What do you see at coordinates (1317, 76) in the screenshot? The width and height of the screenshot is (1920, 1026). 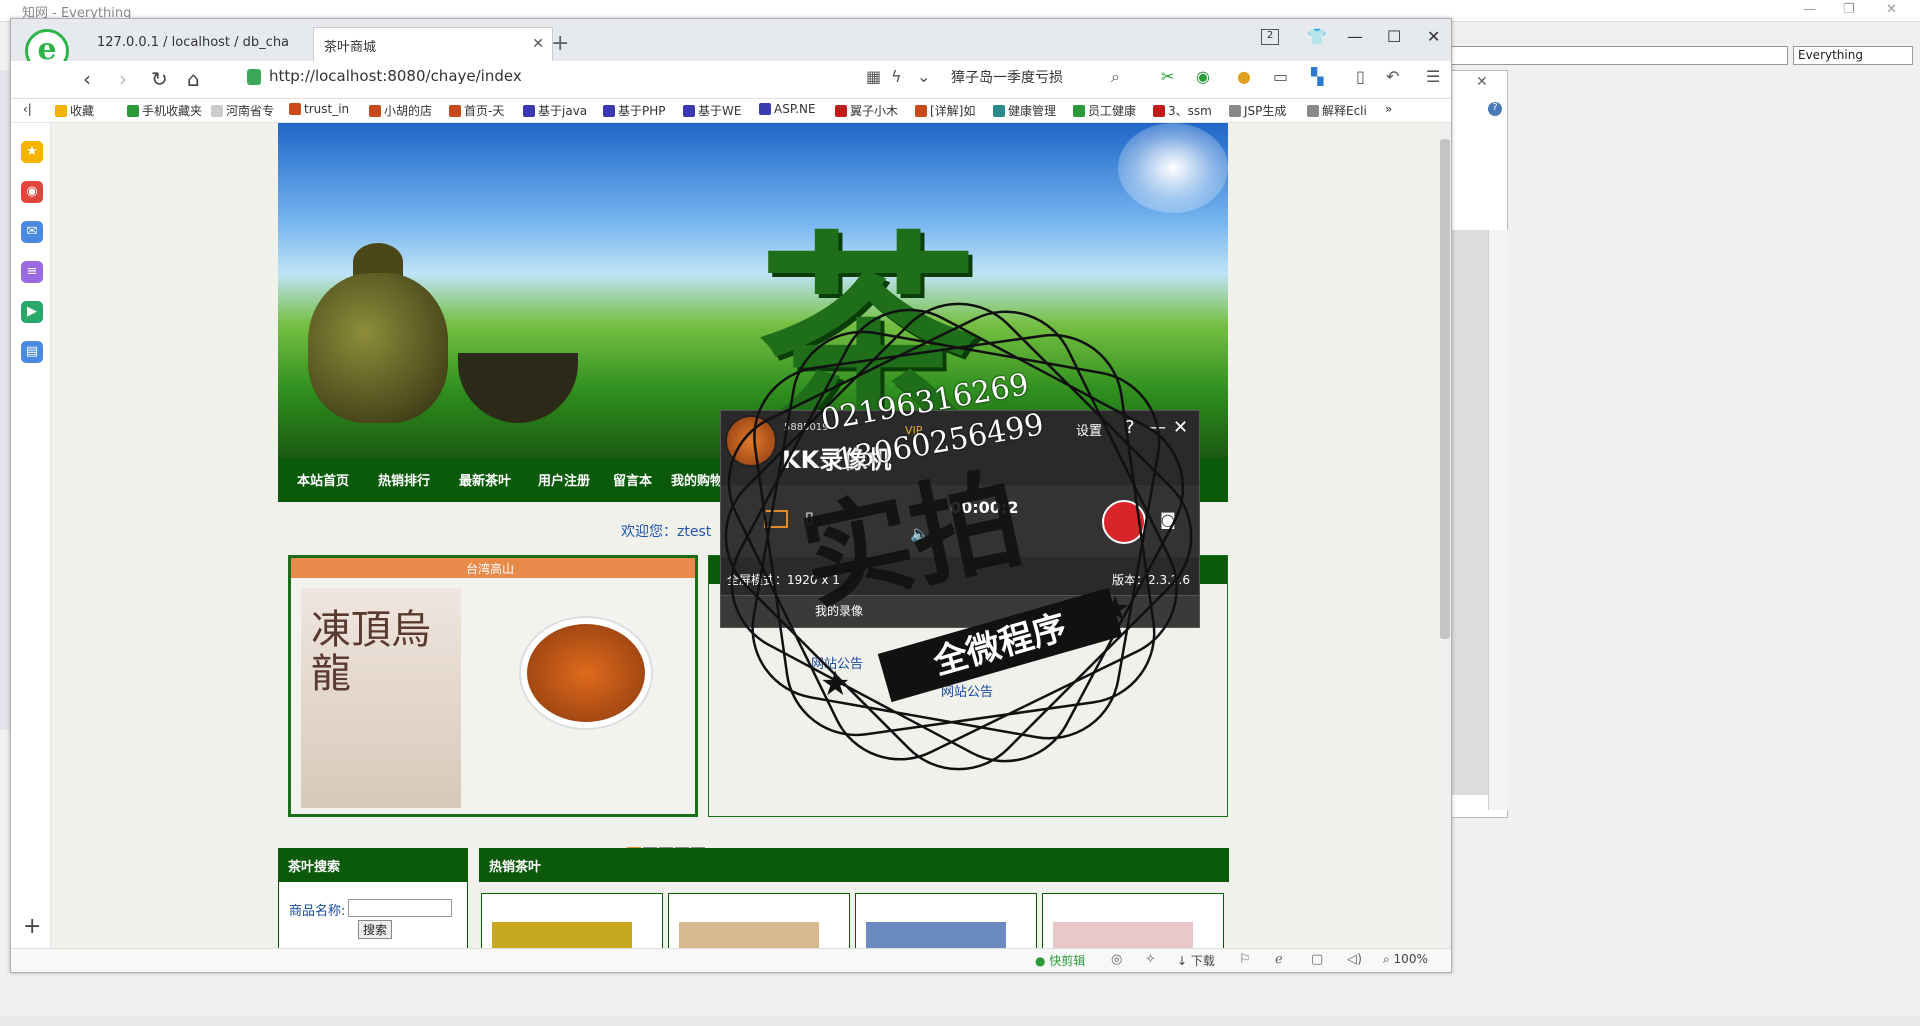 I see `apps-icon: ▚` at bounding box center [1317, 76].